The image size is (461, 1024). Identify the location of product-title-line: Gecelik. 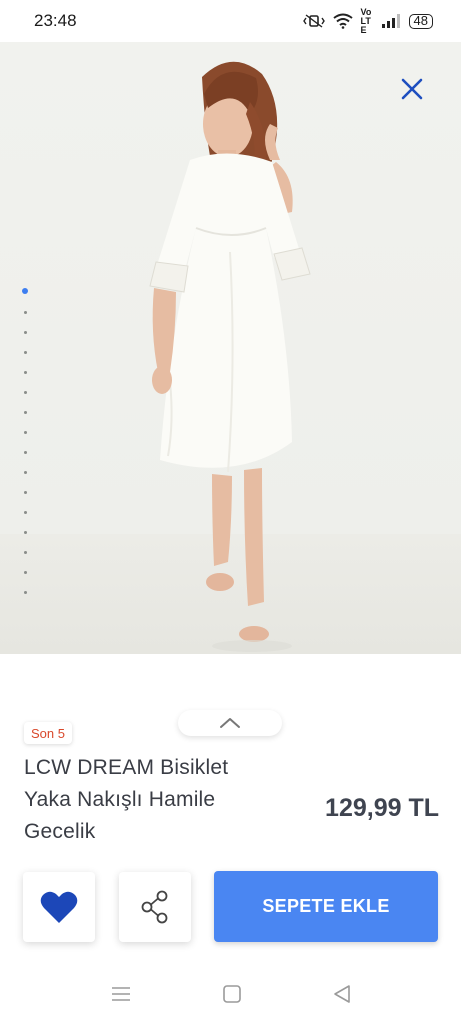
(60, 831).